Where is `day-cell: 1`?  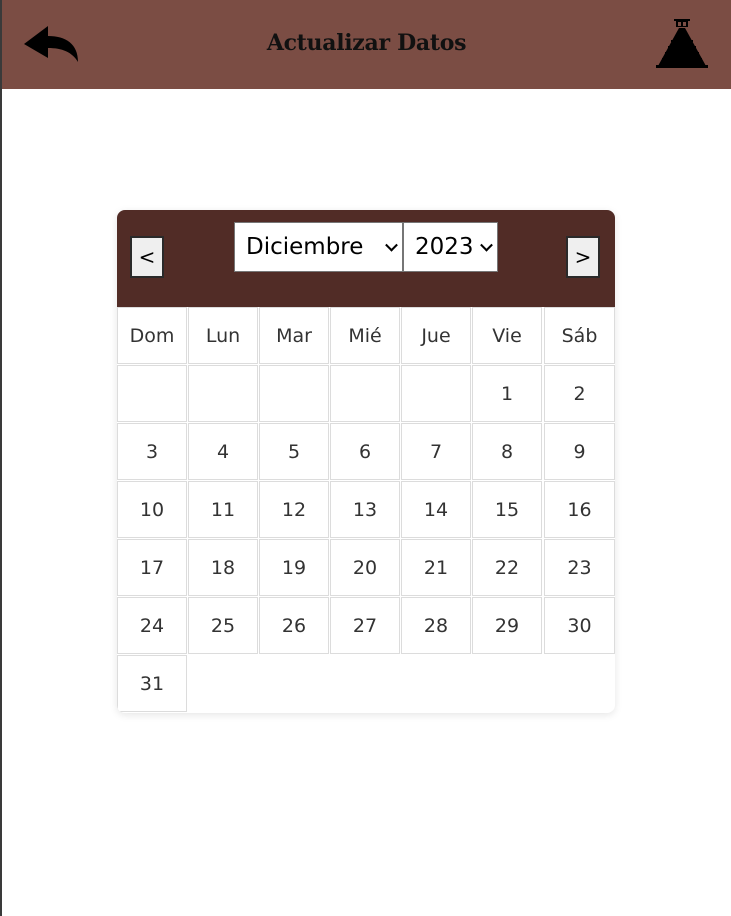
day-cell: 1 is located at coordinates (507, 393).